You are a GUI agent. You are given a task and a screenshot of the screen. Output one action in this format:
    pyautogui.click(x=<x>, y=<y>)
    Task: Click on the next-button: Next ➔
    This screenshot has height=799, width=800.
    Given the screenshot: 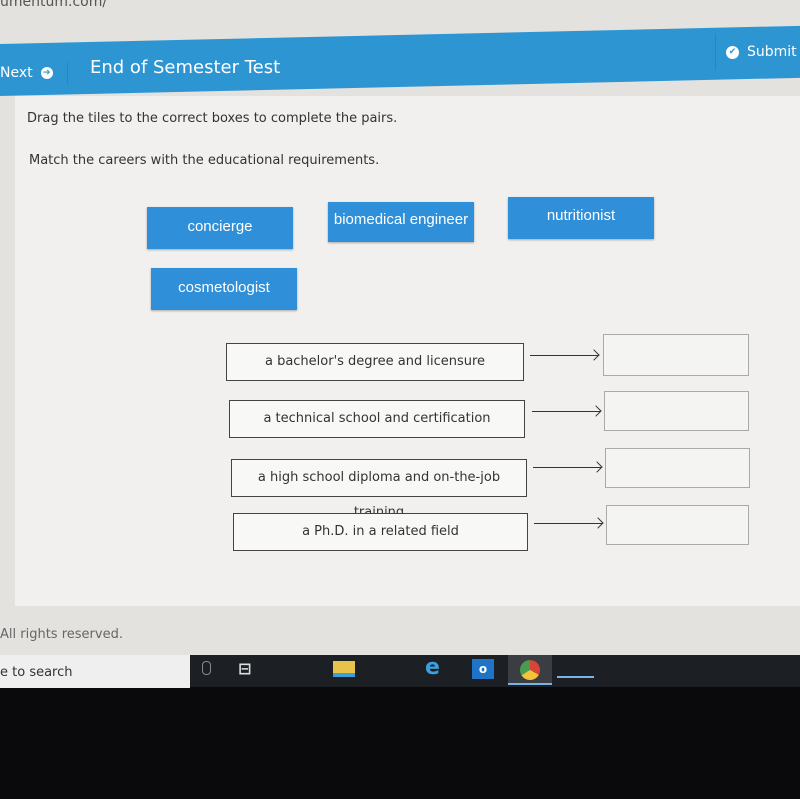 What is the action you would take?
    pyautogui.click(x=34, y=73)
    